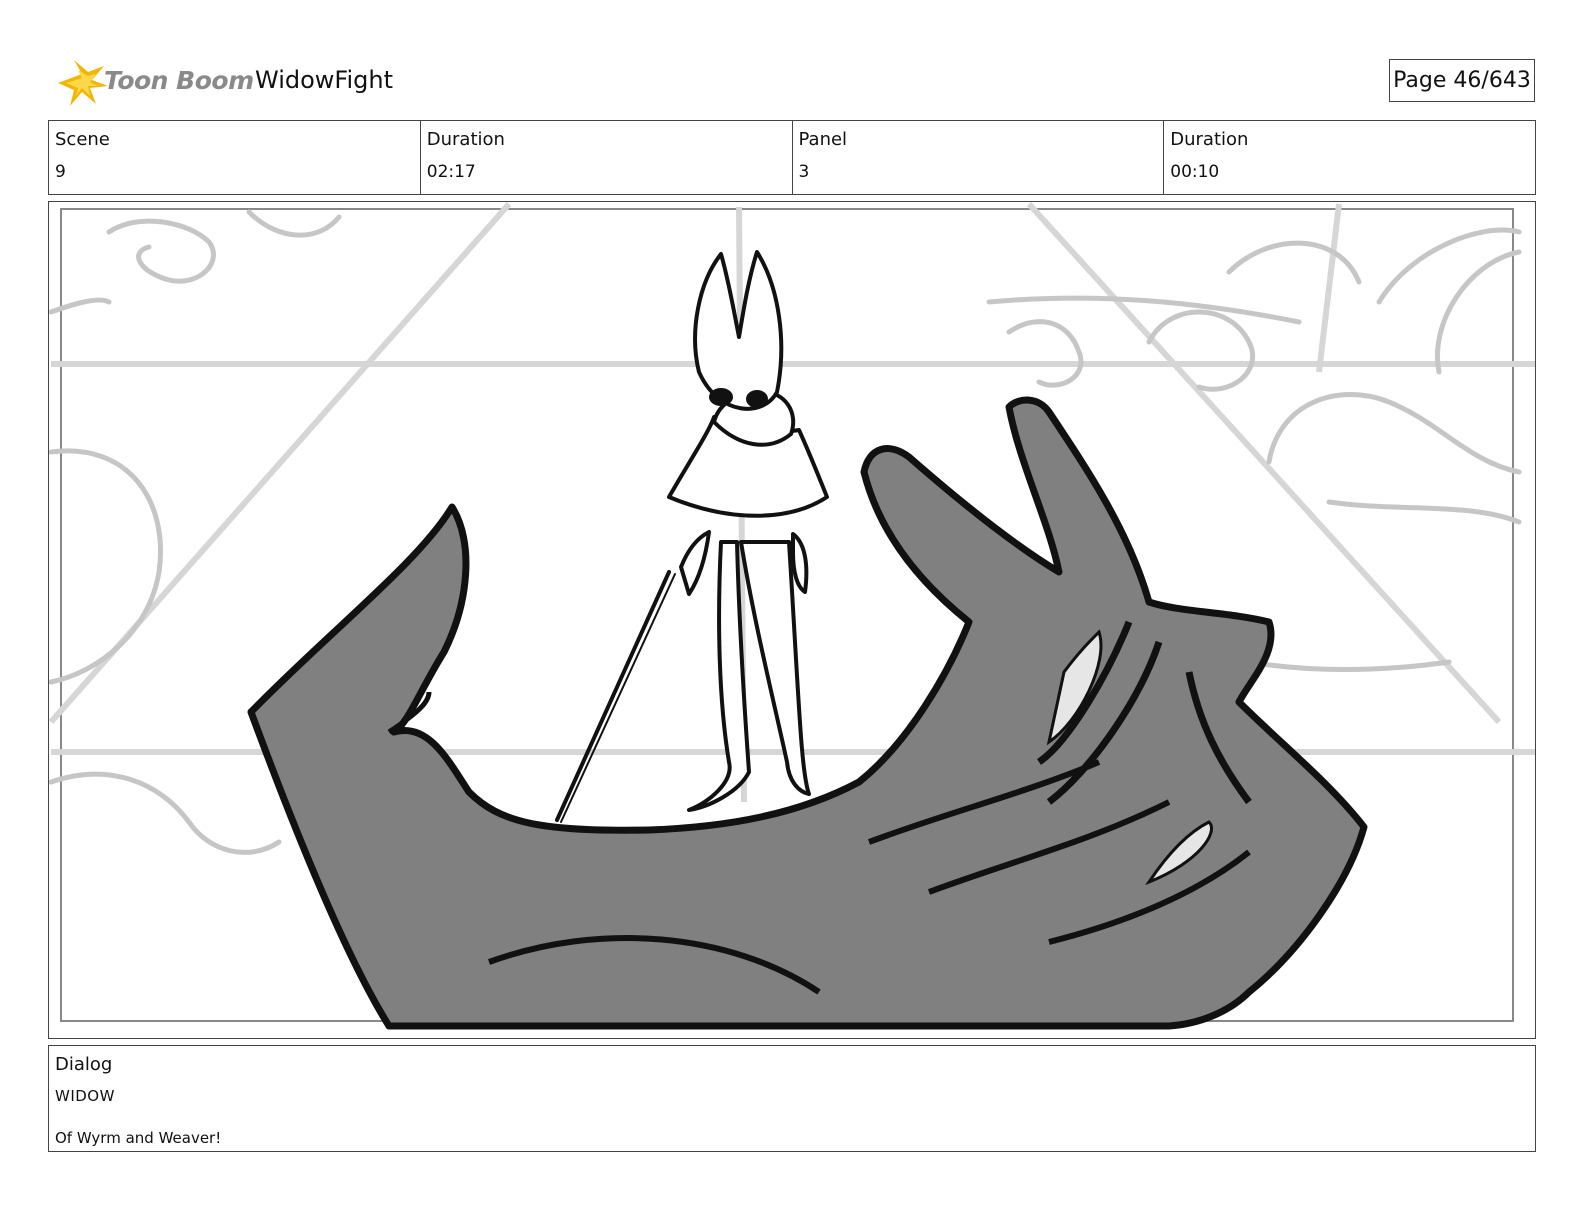 The image size is (1584, 1224). Describe the element at coordinates (1492, 80) in the screenshot. I see `page-number: 46/643` at that location.